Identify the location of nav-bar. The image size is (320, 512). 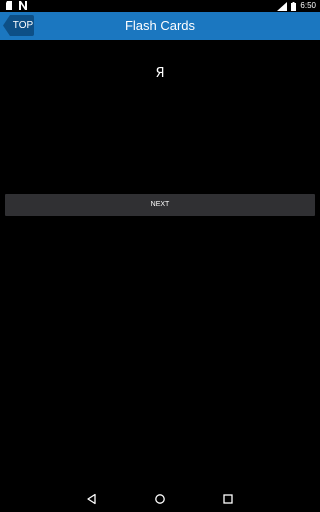
(160, 498).